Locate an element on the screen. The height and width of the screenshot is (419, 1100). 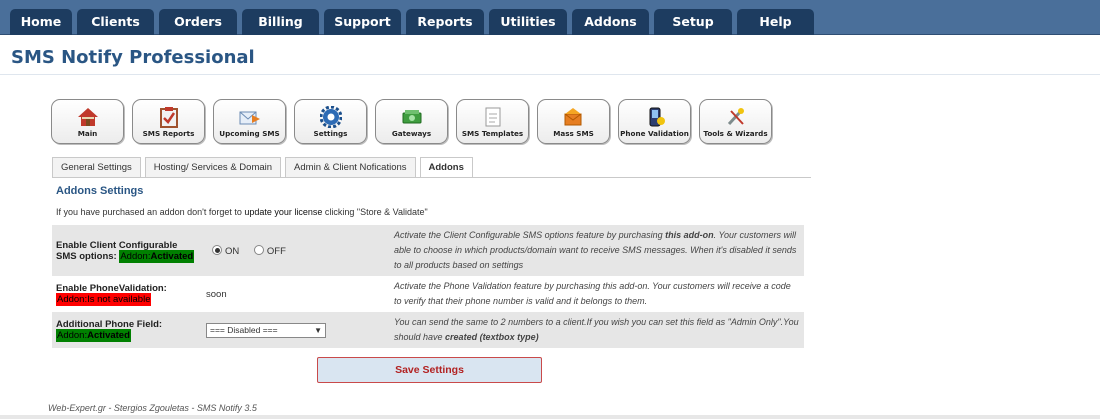
tab-hosting-services-domain: Hosting/ Services & Domain is located at coordinates (213, 167).